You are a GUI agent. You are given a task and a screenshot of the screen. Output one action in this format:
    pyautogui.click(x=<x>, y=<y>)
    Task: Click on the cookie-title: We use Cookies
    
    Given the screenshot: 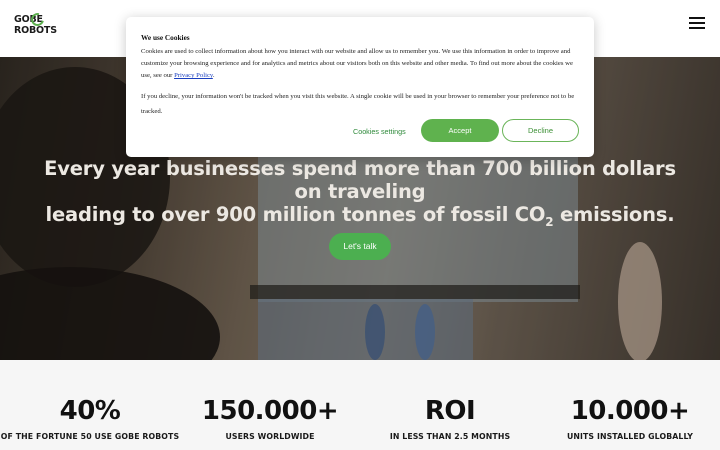 What is the action you would take?
    pyautogui.click(x=165, y=37)
    